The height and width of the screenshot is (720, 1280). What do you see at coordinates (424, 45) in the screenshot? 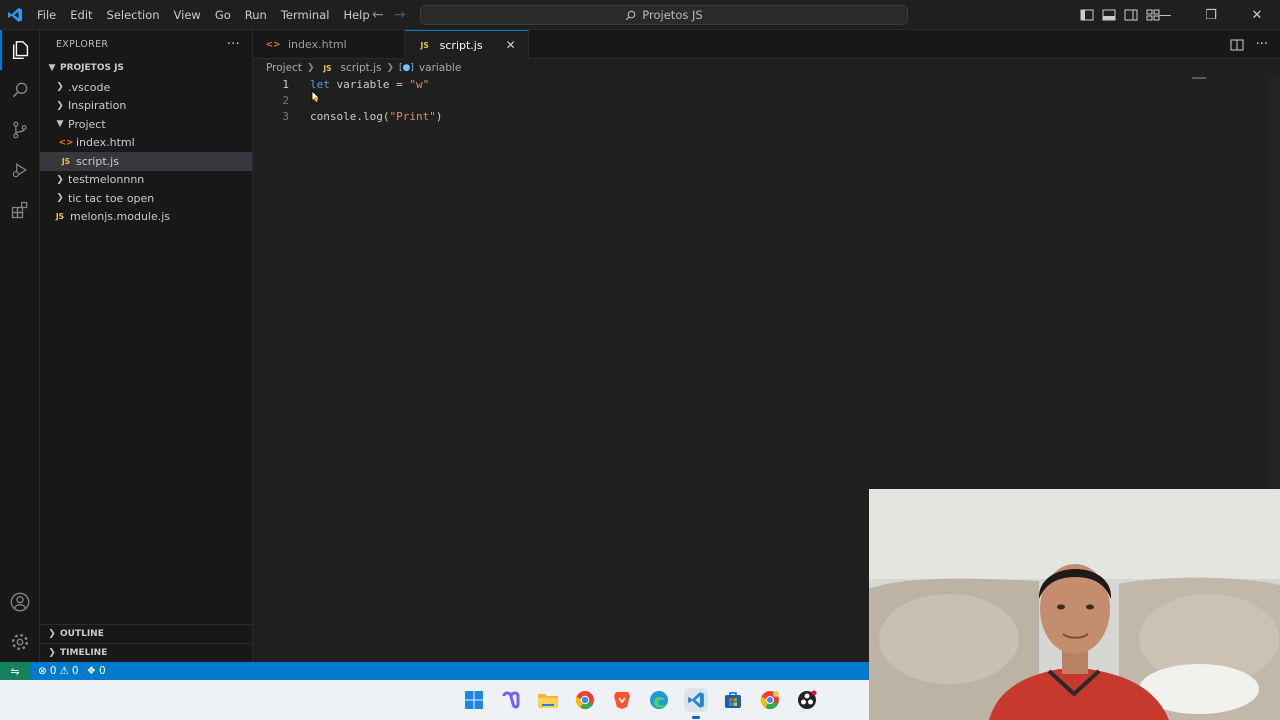
I see `js-file-icon: JS` at bounding box center [424, 45].